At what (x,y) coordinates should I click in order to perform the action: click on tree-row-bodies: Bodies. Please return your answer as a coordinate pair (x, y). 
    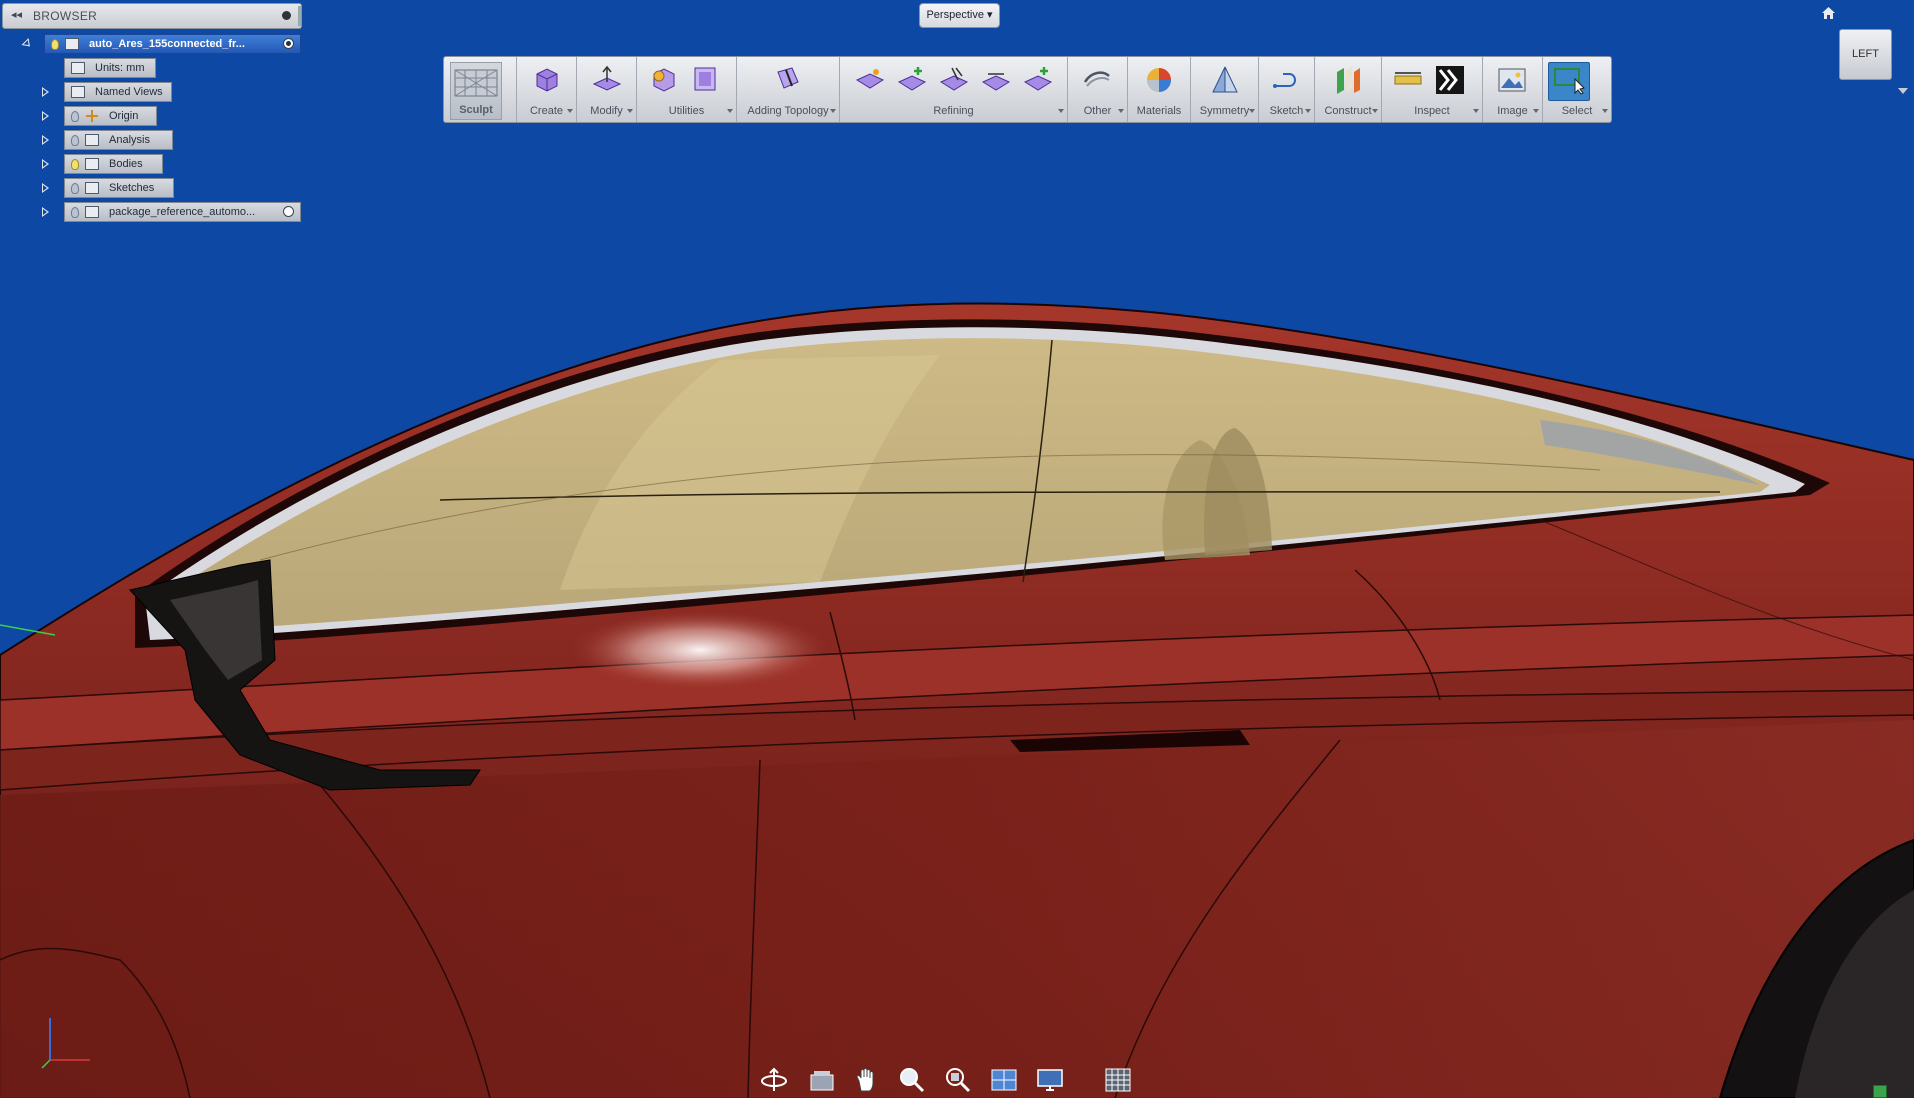
    Looking at the image, I should click on (152, 164).